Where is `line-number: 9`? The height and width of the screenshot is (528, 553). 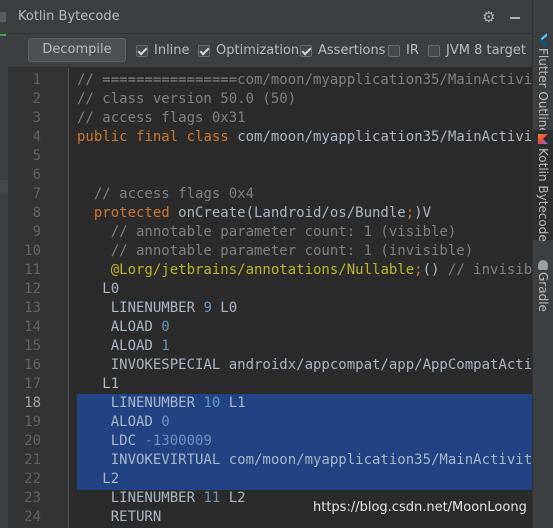 line-number: 9 is located at coordinates (36, 232).